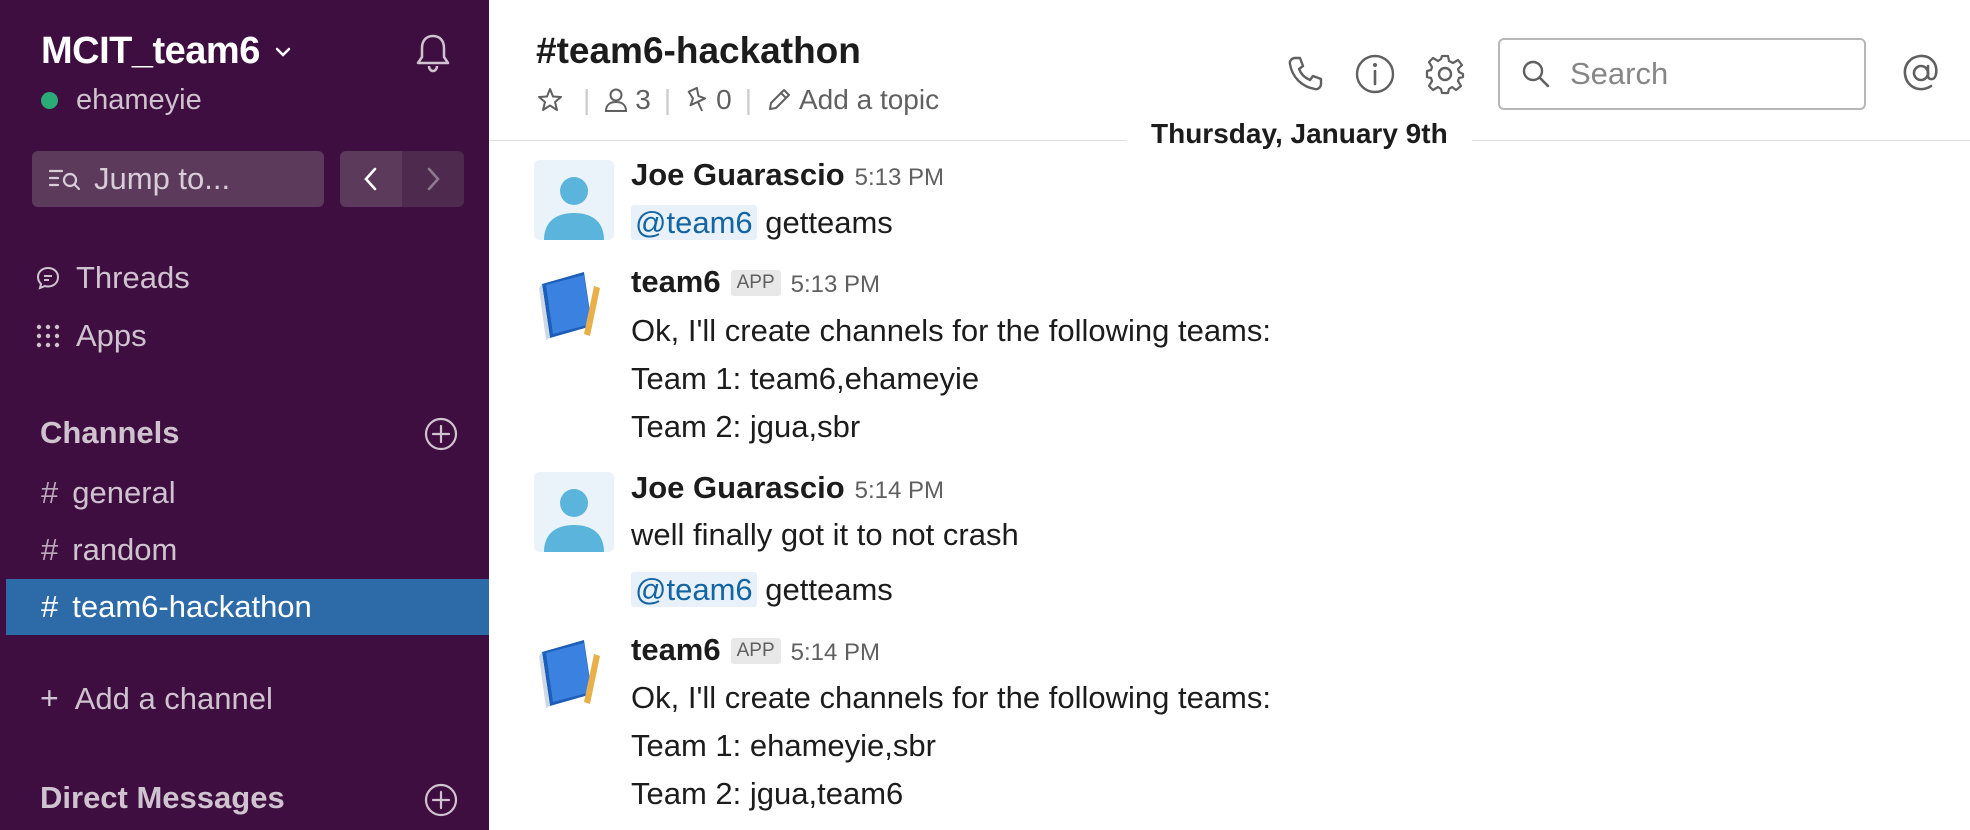 This screenshot has width=1970, height=830. Describe the element at coordinates (111, 335) in the screenshot. I see `sidebar-item-label: Apps` at that location.